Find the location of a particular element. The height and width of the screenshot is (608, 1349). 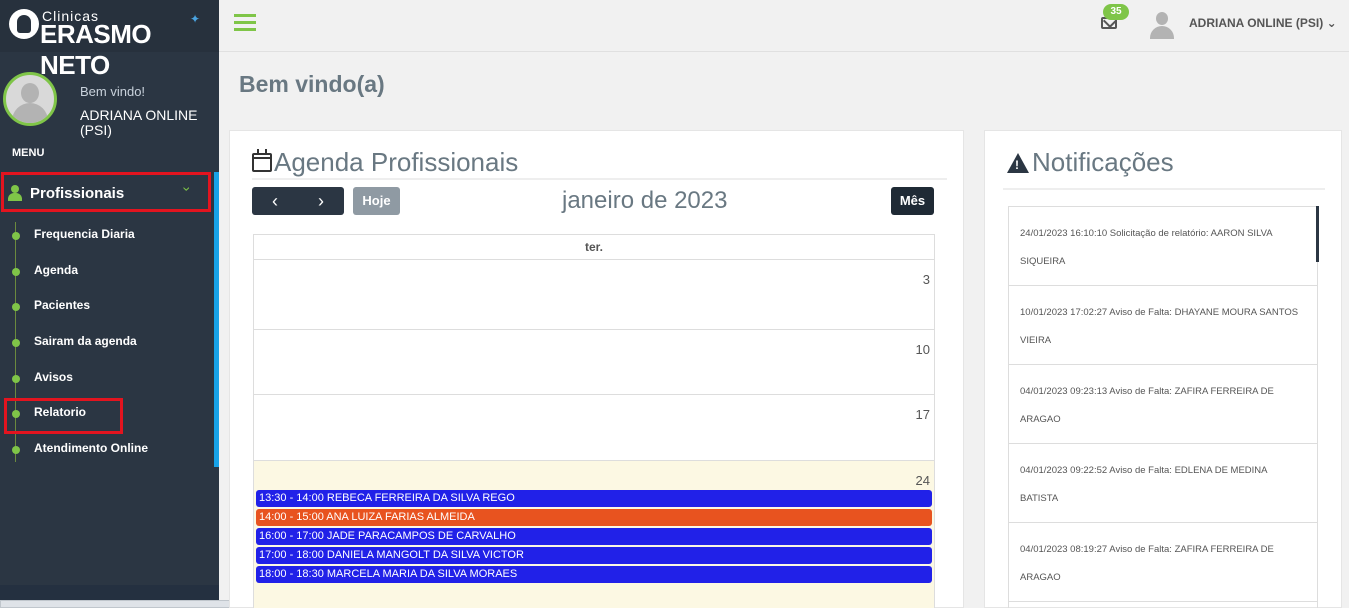

sidebar-item-frequencia-diaria: Frequencia Diaria is located at coordinates (105, 235).